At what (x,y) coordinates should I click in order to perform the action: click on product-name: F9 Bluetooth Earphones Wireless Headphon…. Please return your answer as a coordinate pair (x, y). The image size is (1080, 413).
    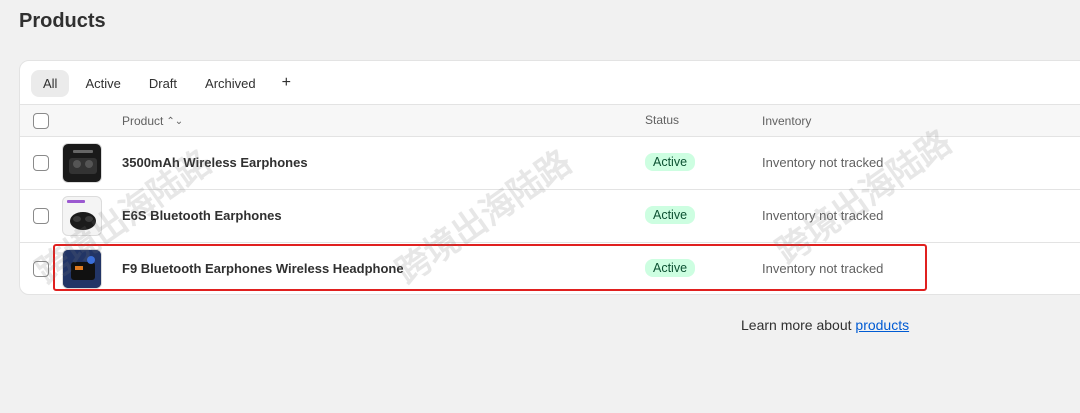
    Looking at the image, I should click on (263, 268).